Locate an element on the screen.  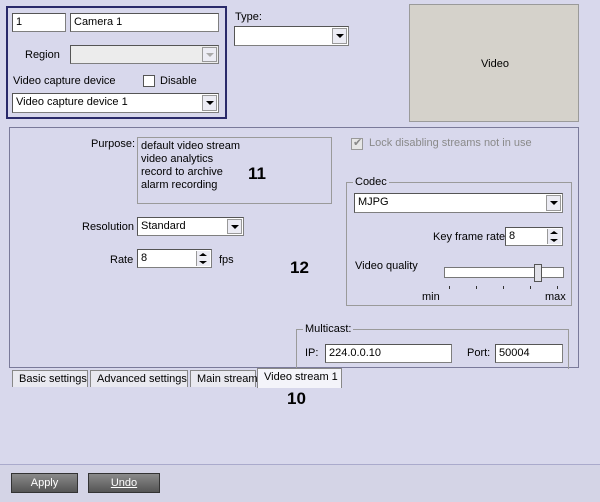
codec-dropdown-arrow-icon is located at coordinates (553, 203).